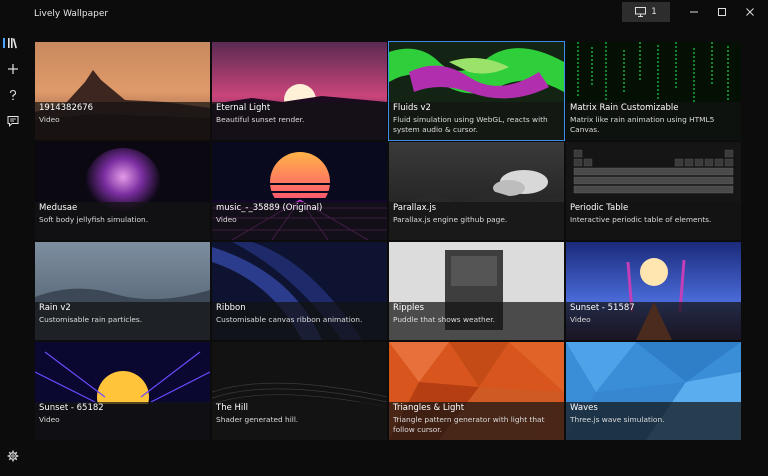 This screenshot has height=476, width=768. Describe the element at coordinates (299, 191) in the screenshot. I see `wallpaper-tile: music_-_35889 (Original) Video` at that location.